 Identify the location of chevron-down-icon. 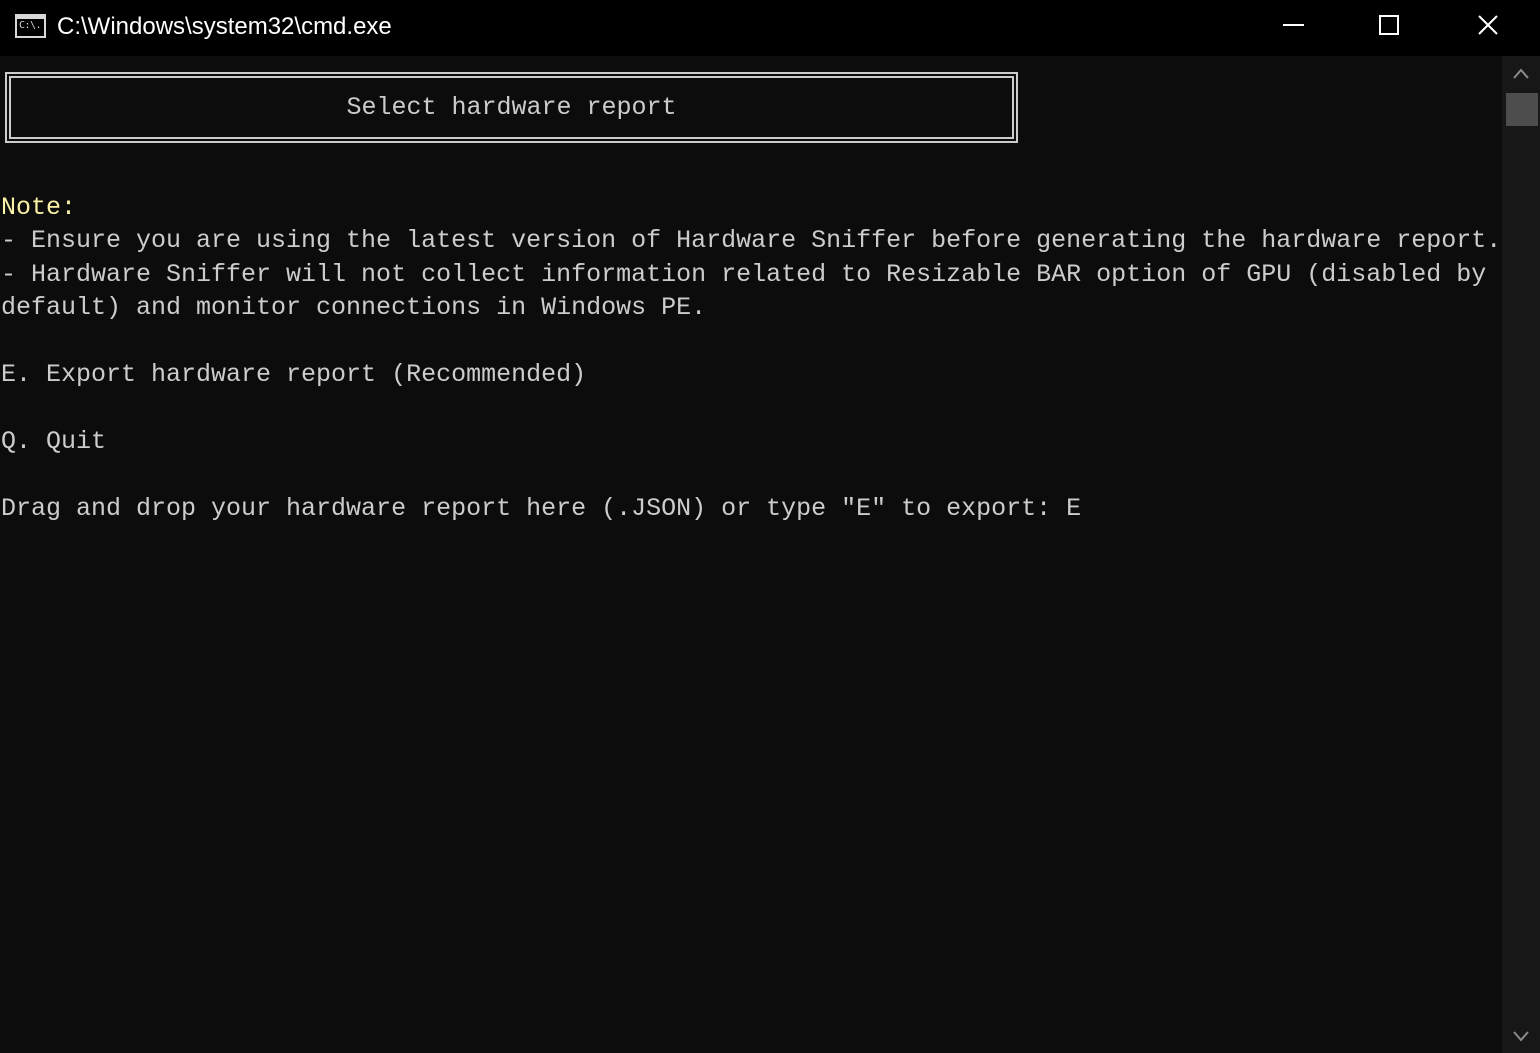
(1521, 1036).